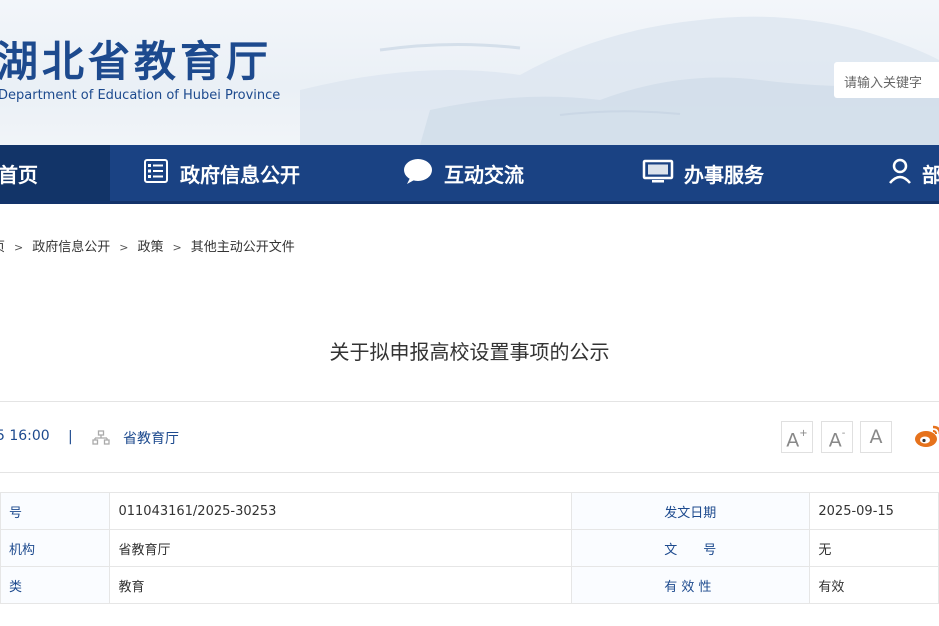  Describe the element at coordinates (25, 436) in the screenshot. I see `publish-date: 5 16:00` at that location.